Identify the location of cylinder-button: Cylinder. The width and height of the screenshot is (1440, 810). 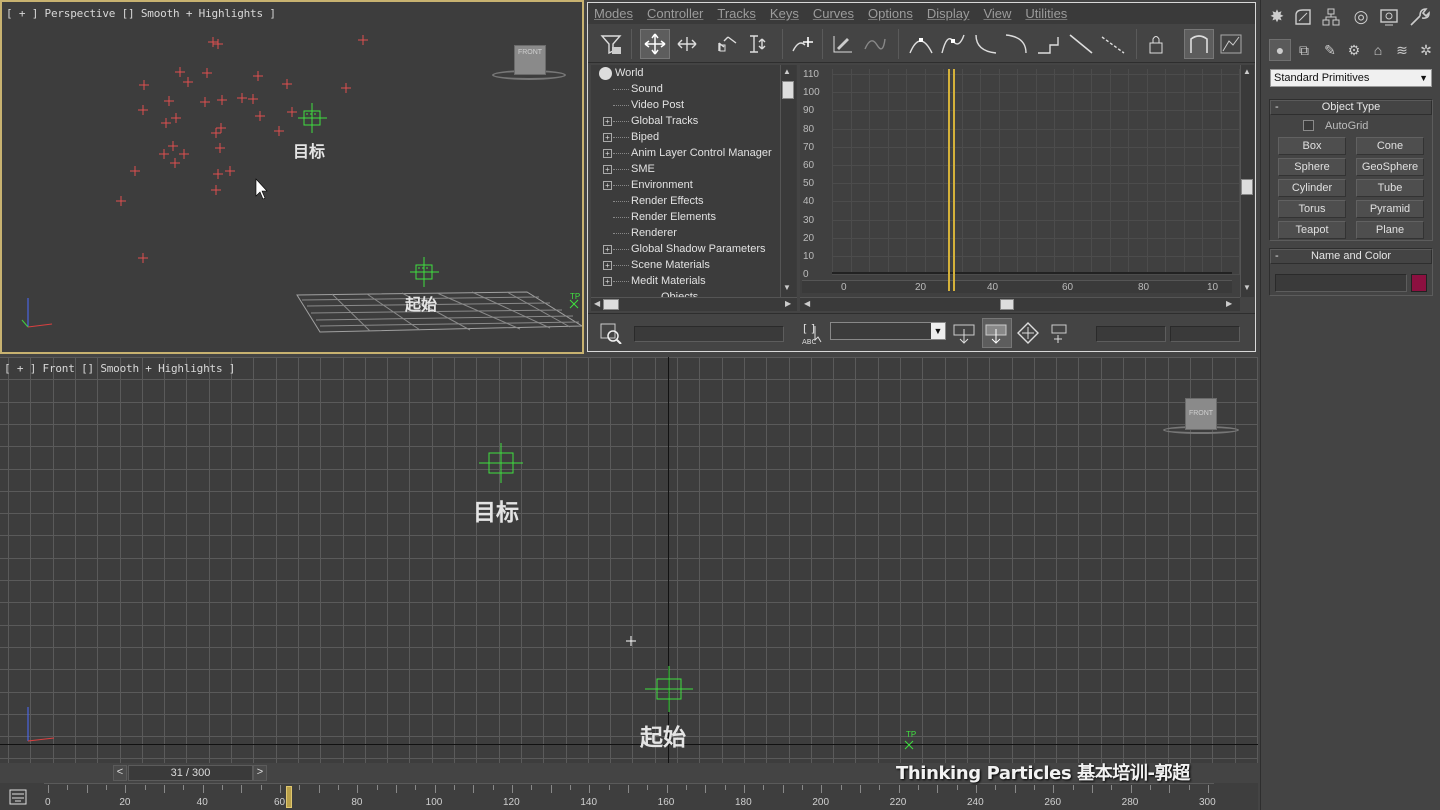
(1312, 188).